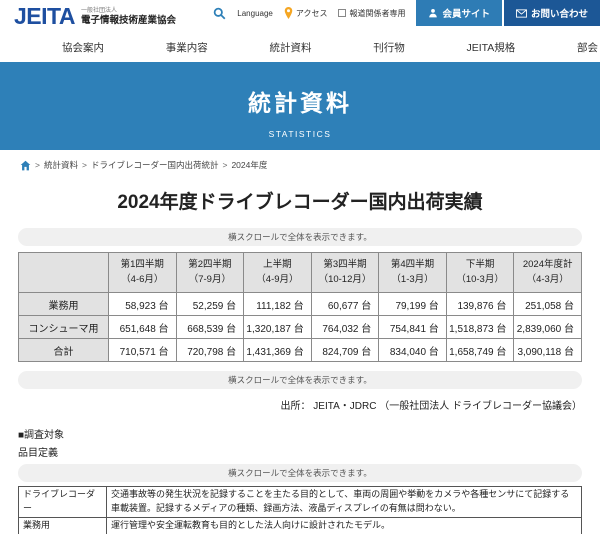 The width and height of the screenshot is (600, 534). What do you see at coordinates (63, 350) in the screenshot?
I see `row-label: 合計` at bounding box center [63, 350].